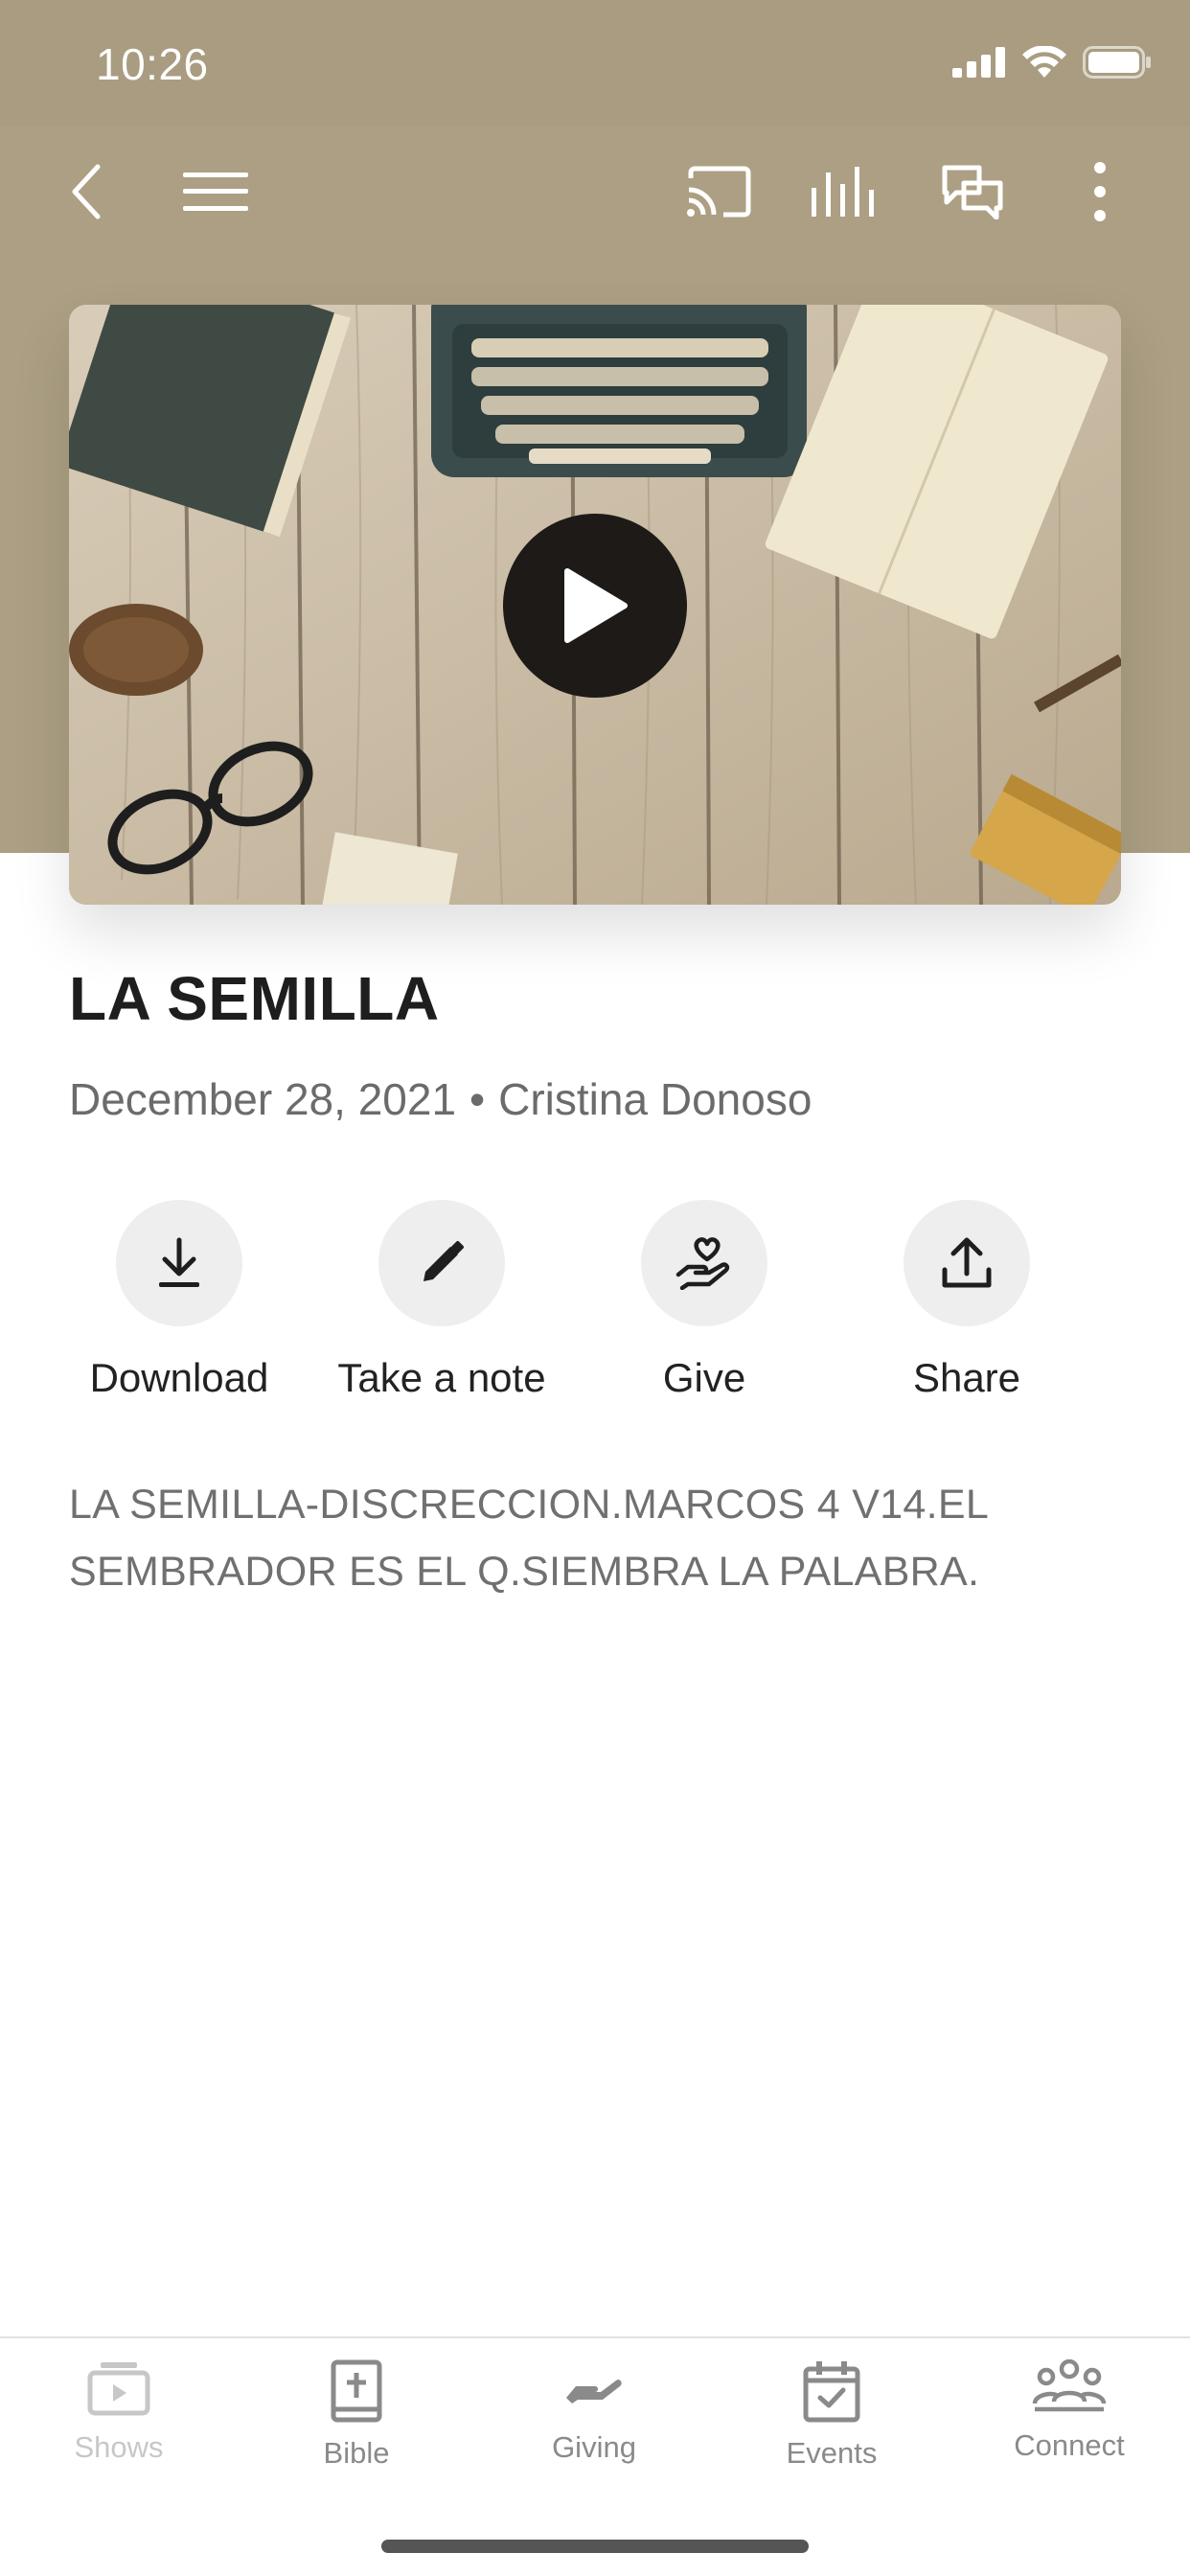 The width and height of the screenshot is (1190, 2576). I want to click on back-button, so click(86, 192).